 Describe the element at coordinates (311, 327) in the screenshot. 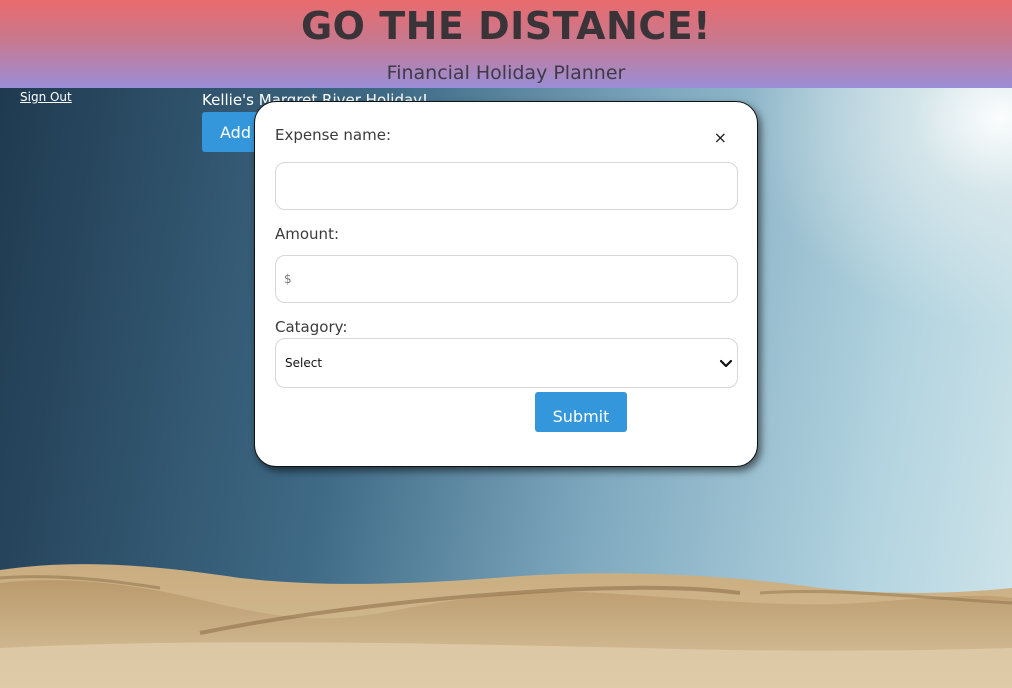

I see `category-label: Catagory:` at that location.